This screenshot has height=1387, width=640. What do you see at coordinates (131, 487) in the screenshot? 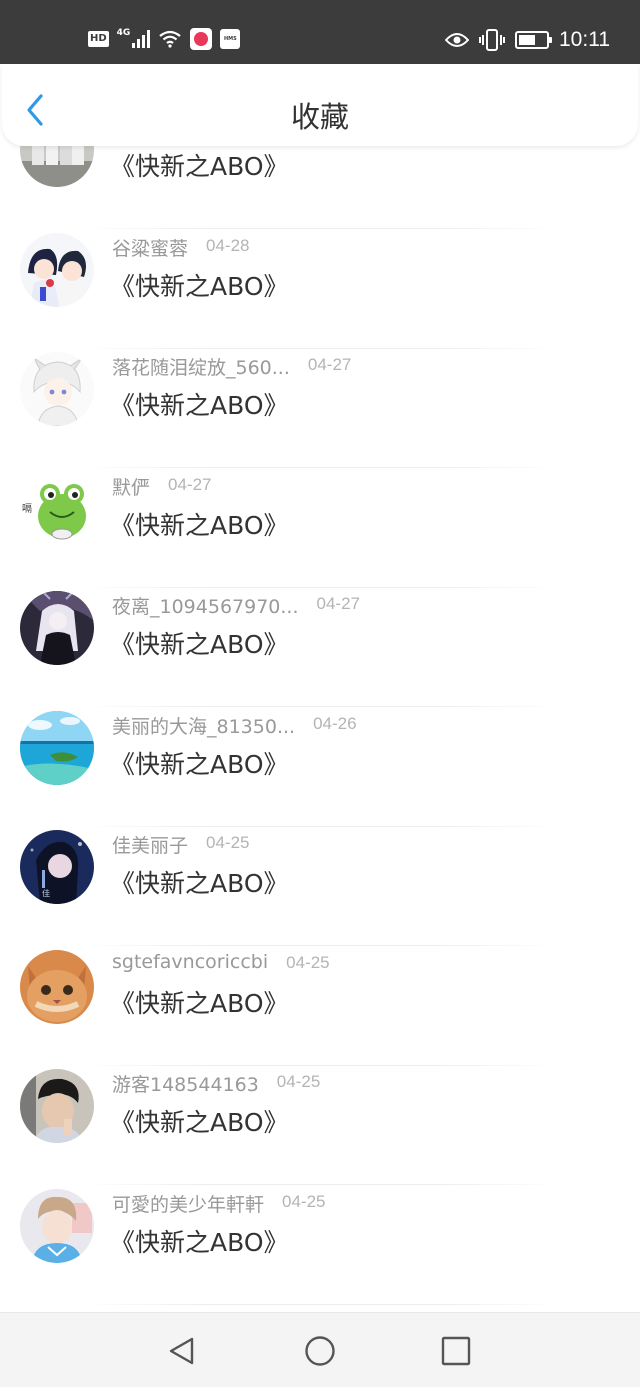
I see `row-username: 默俨` at bounding box center [131, 487].